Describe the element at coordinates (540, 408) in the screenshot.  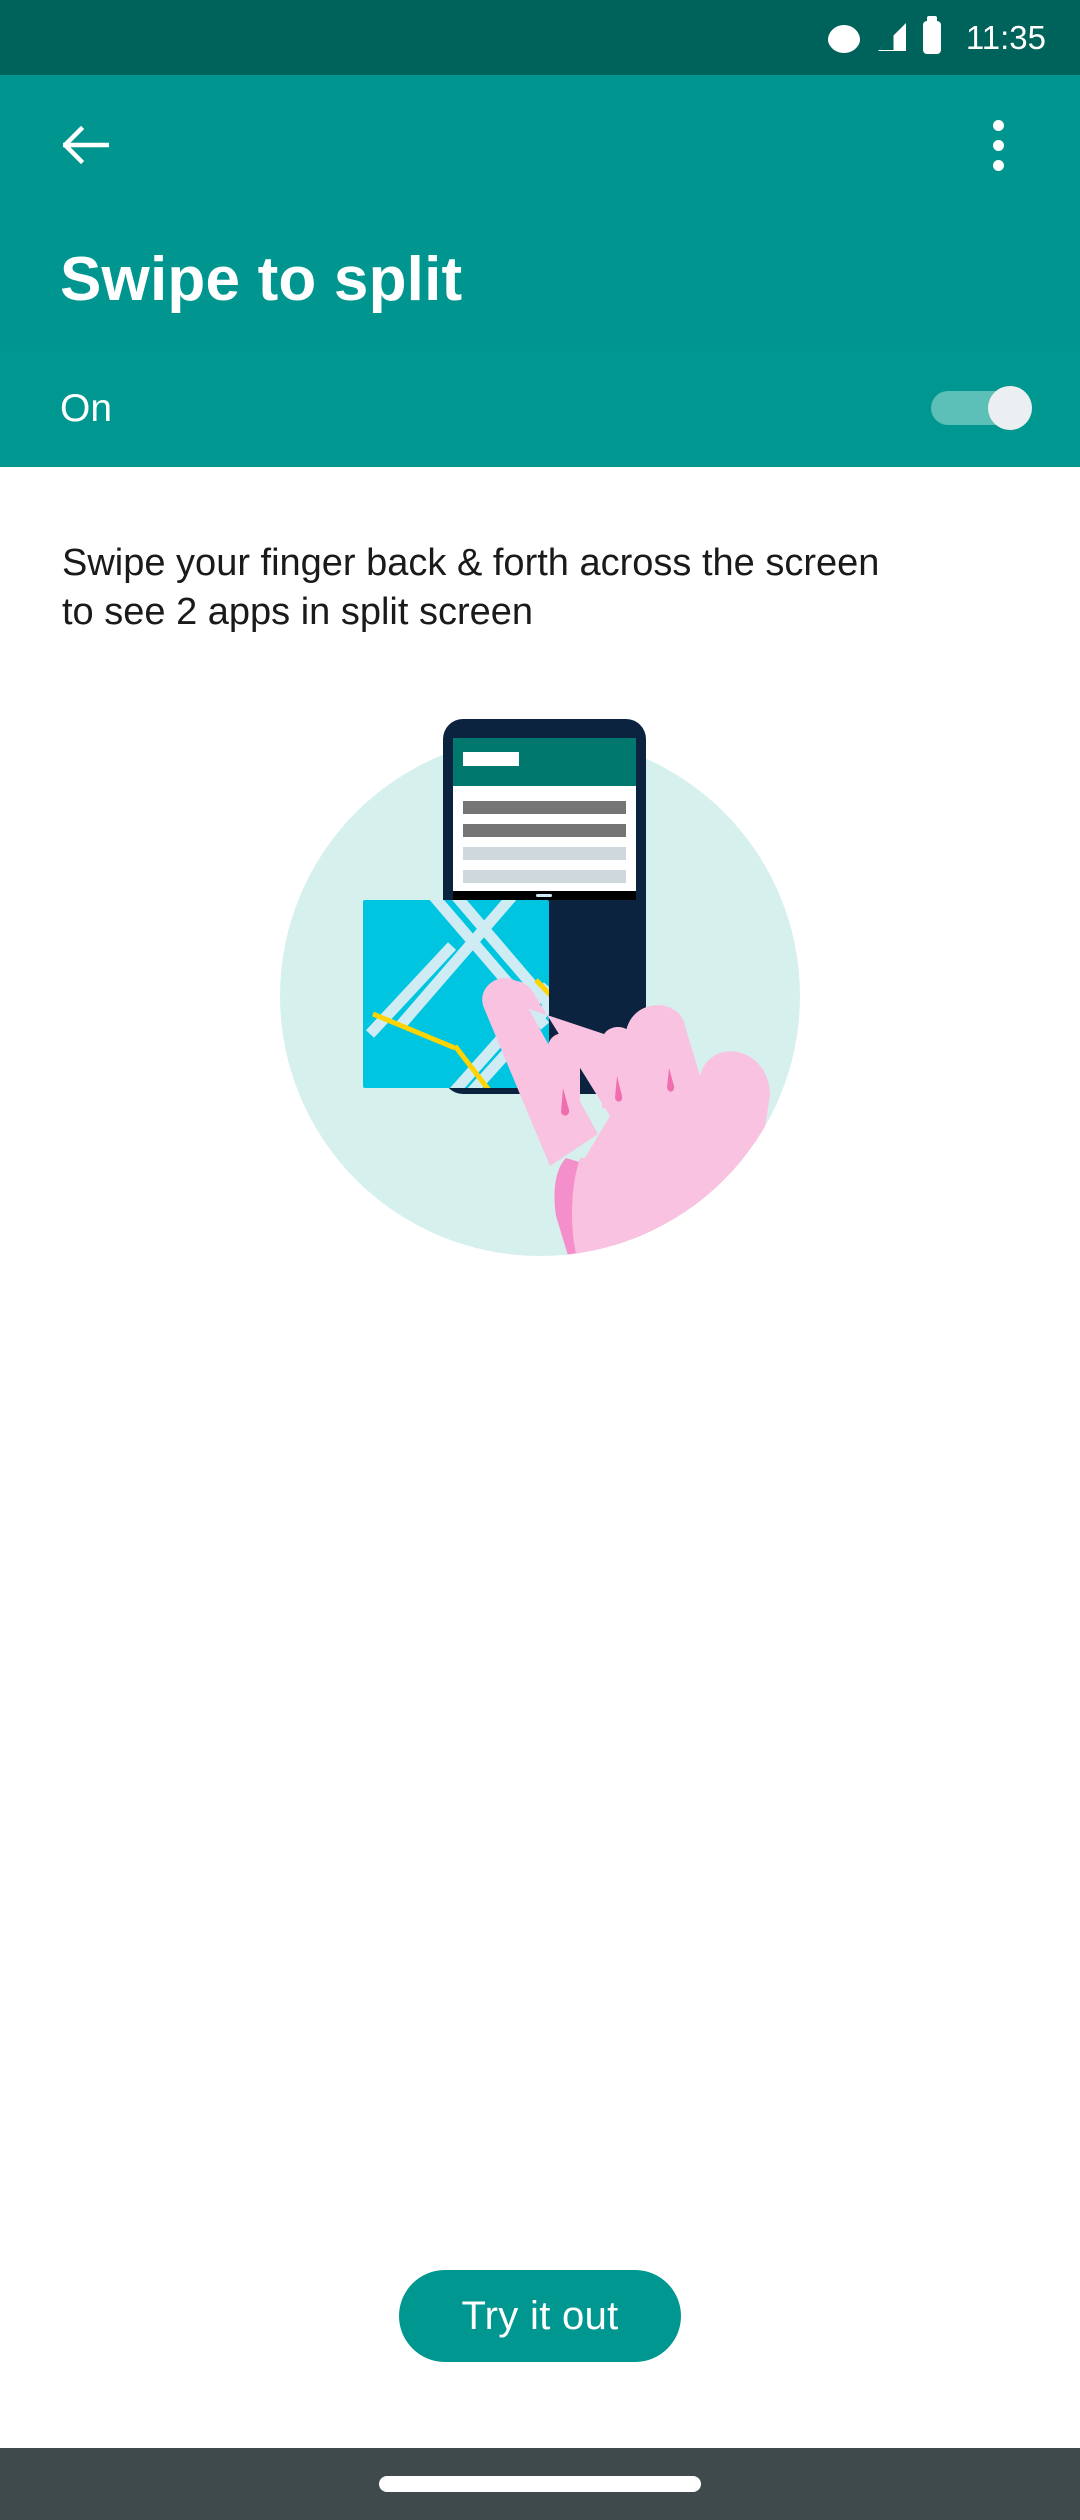
I see `master-toggle-row: On` at that location.